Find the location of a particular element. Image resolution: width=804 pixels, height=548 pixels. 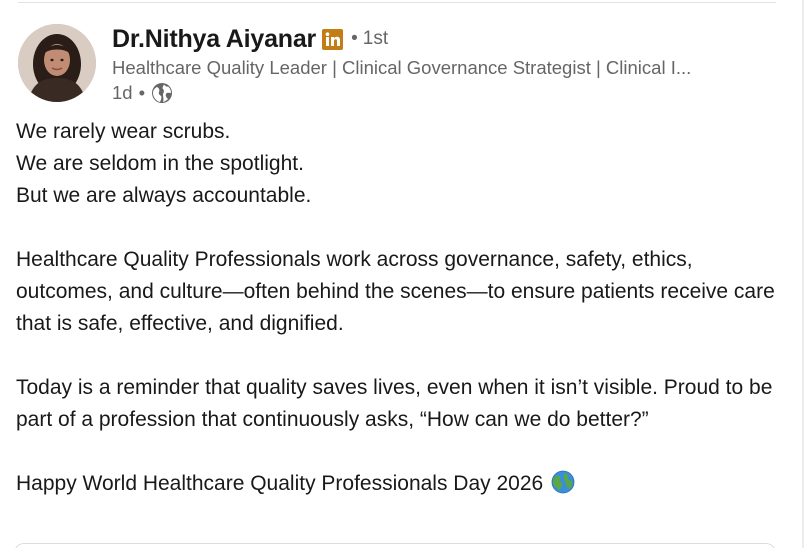

globe-icon is located at coordinates (162, 93).